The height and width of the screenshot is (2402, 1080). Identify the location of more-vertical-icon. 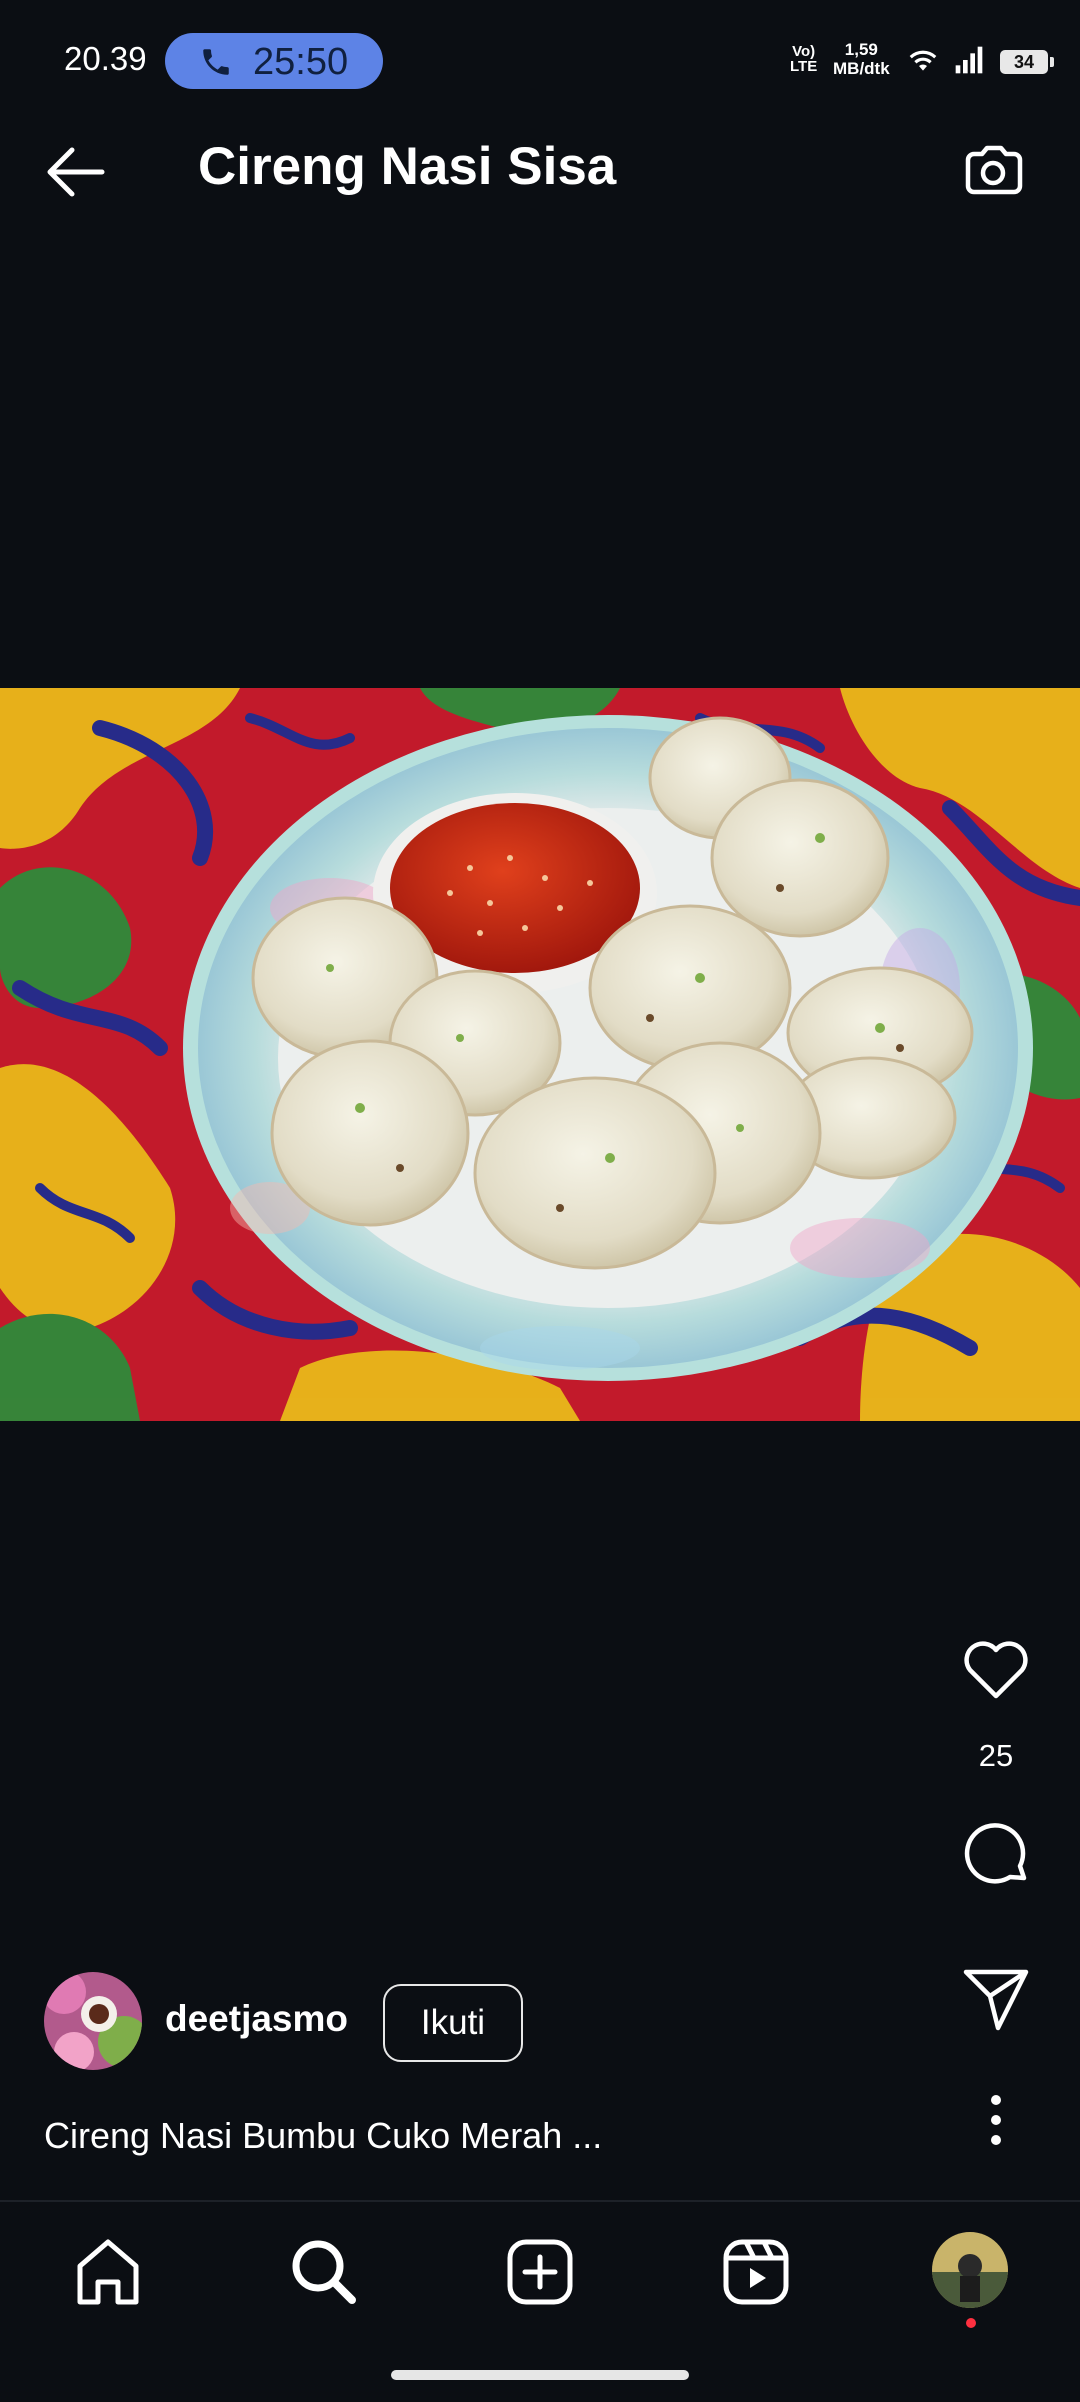
(996, 2120).